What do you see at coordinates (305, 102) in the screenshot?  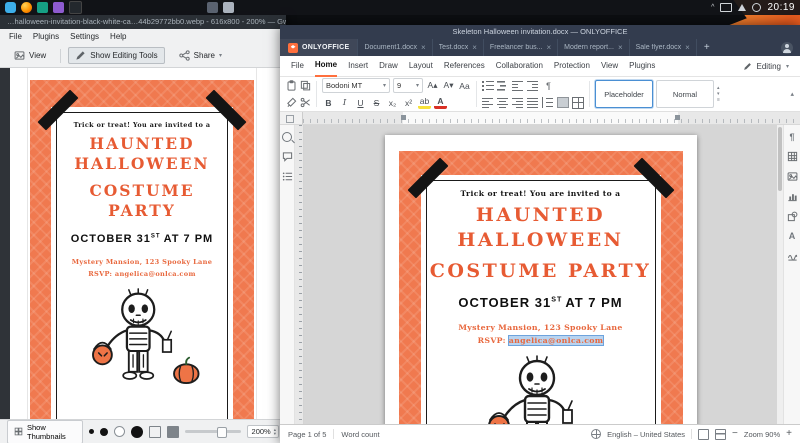 I see `cut-icon` at bounding box center [305, 102].